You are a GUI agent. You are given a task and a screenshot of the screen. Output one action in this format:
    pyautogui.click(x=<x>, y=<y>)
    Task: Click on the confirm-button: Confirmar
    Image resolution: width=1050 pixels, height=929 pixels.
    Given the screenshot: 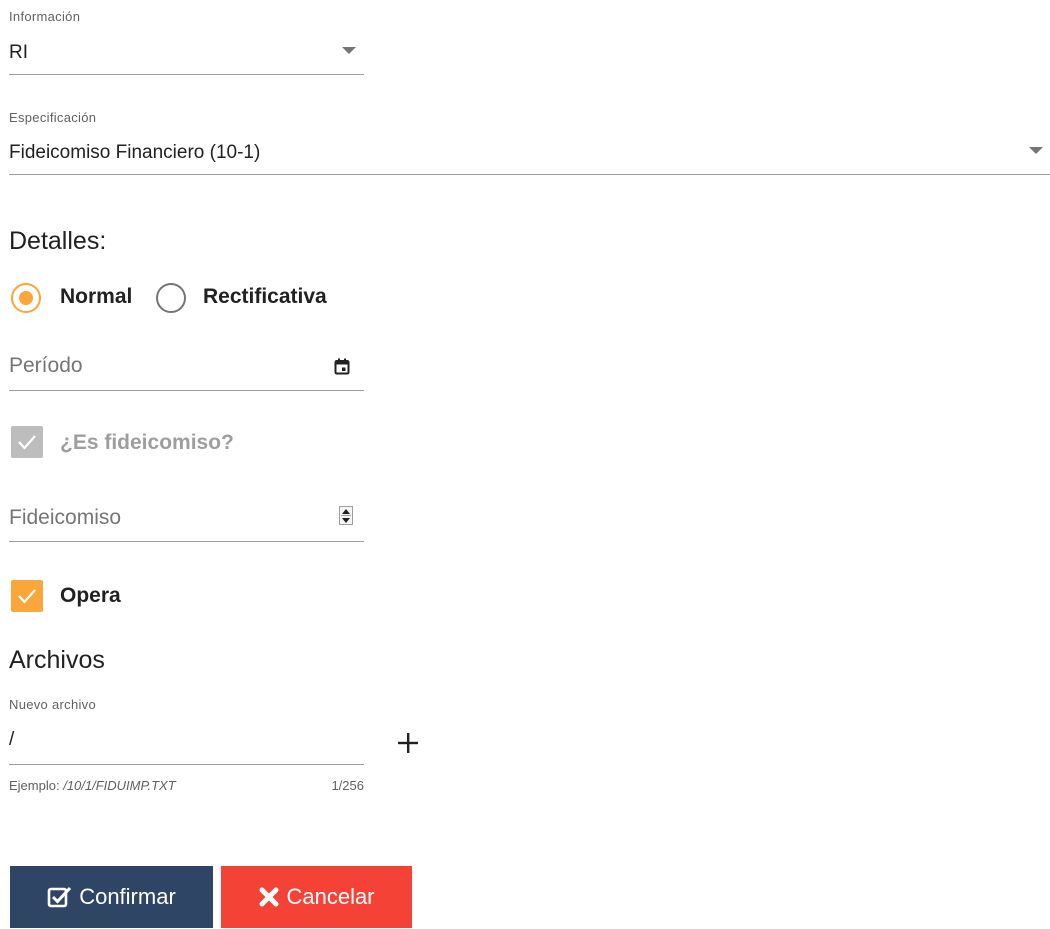 What is the action you would take?
    pyautogui.click(x=111, y=897)
    